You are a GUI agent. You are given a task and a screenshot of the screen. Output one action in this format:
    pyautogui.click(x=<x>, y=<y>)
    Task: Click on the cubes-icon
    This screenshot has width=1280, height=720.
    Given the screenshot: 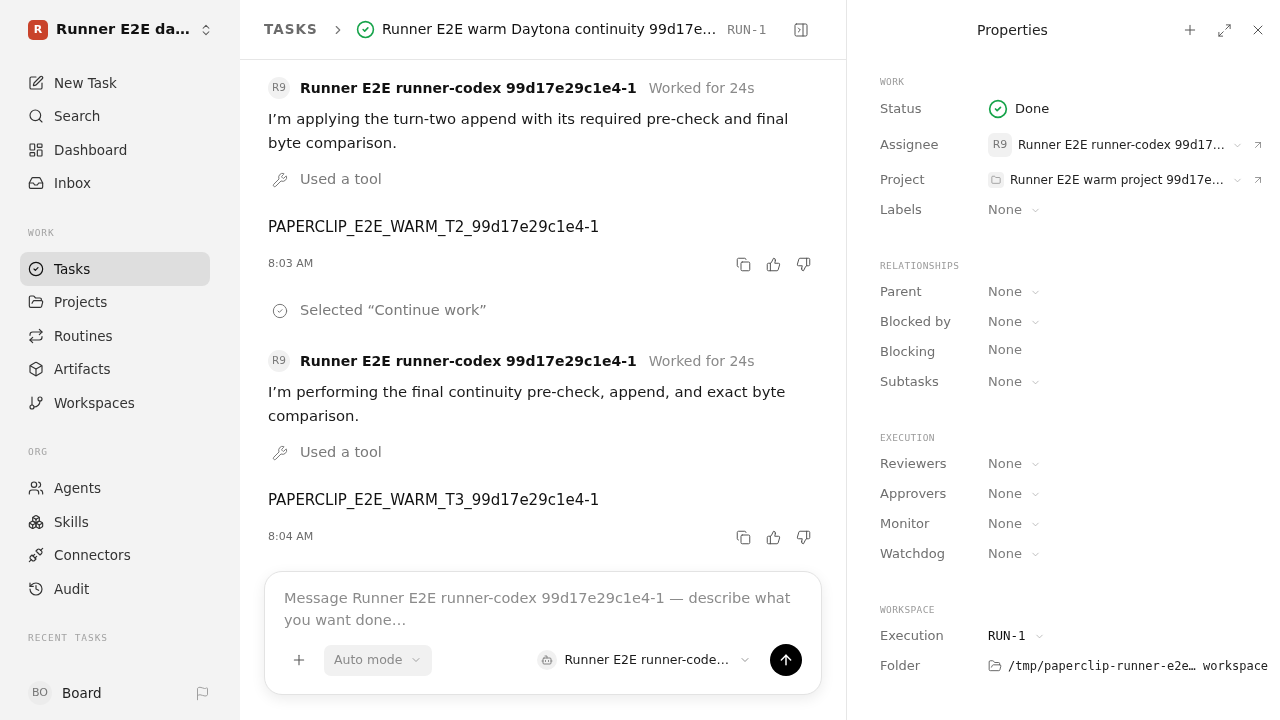 What is the action you would take?
    pyautogui.click(x=36, y=521)
    